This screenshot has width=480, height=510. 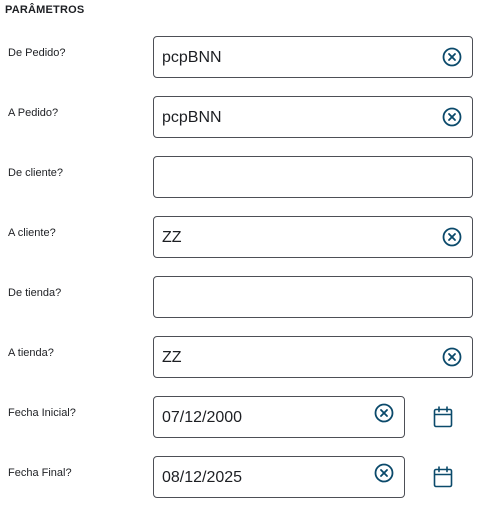 What do you see at coordinates (31, 353) in the screenshot?
I see `param-label: A tienda?` at bounding box center [31, 353].